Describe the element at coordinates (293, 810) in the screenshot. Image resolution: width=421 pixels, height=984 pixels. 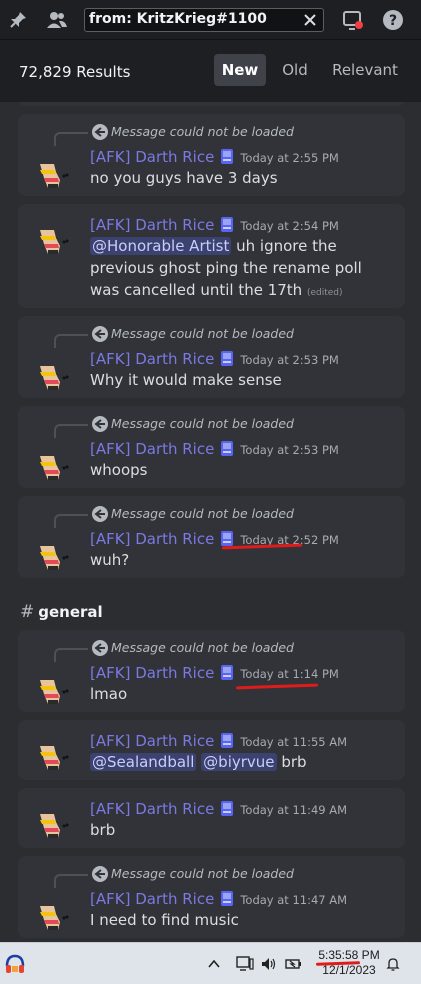
I see `timestamp: Today at 11:49 AM` at that location.